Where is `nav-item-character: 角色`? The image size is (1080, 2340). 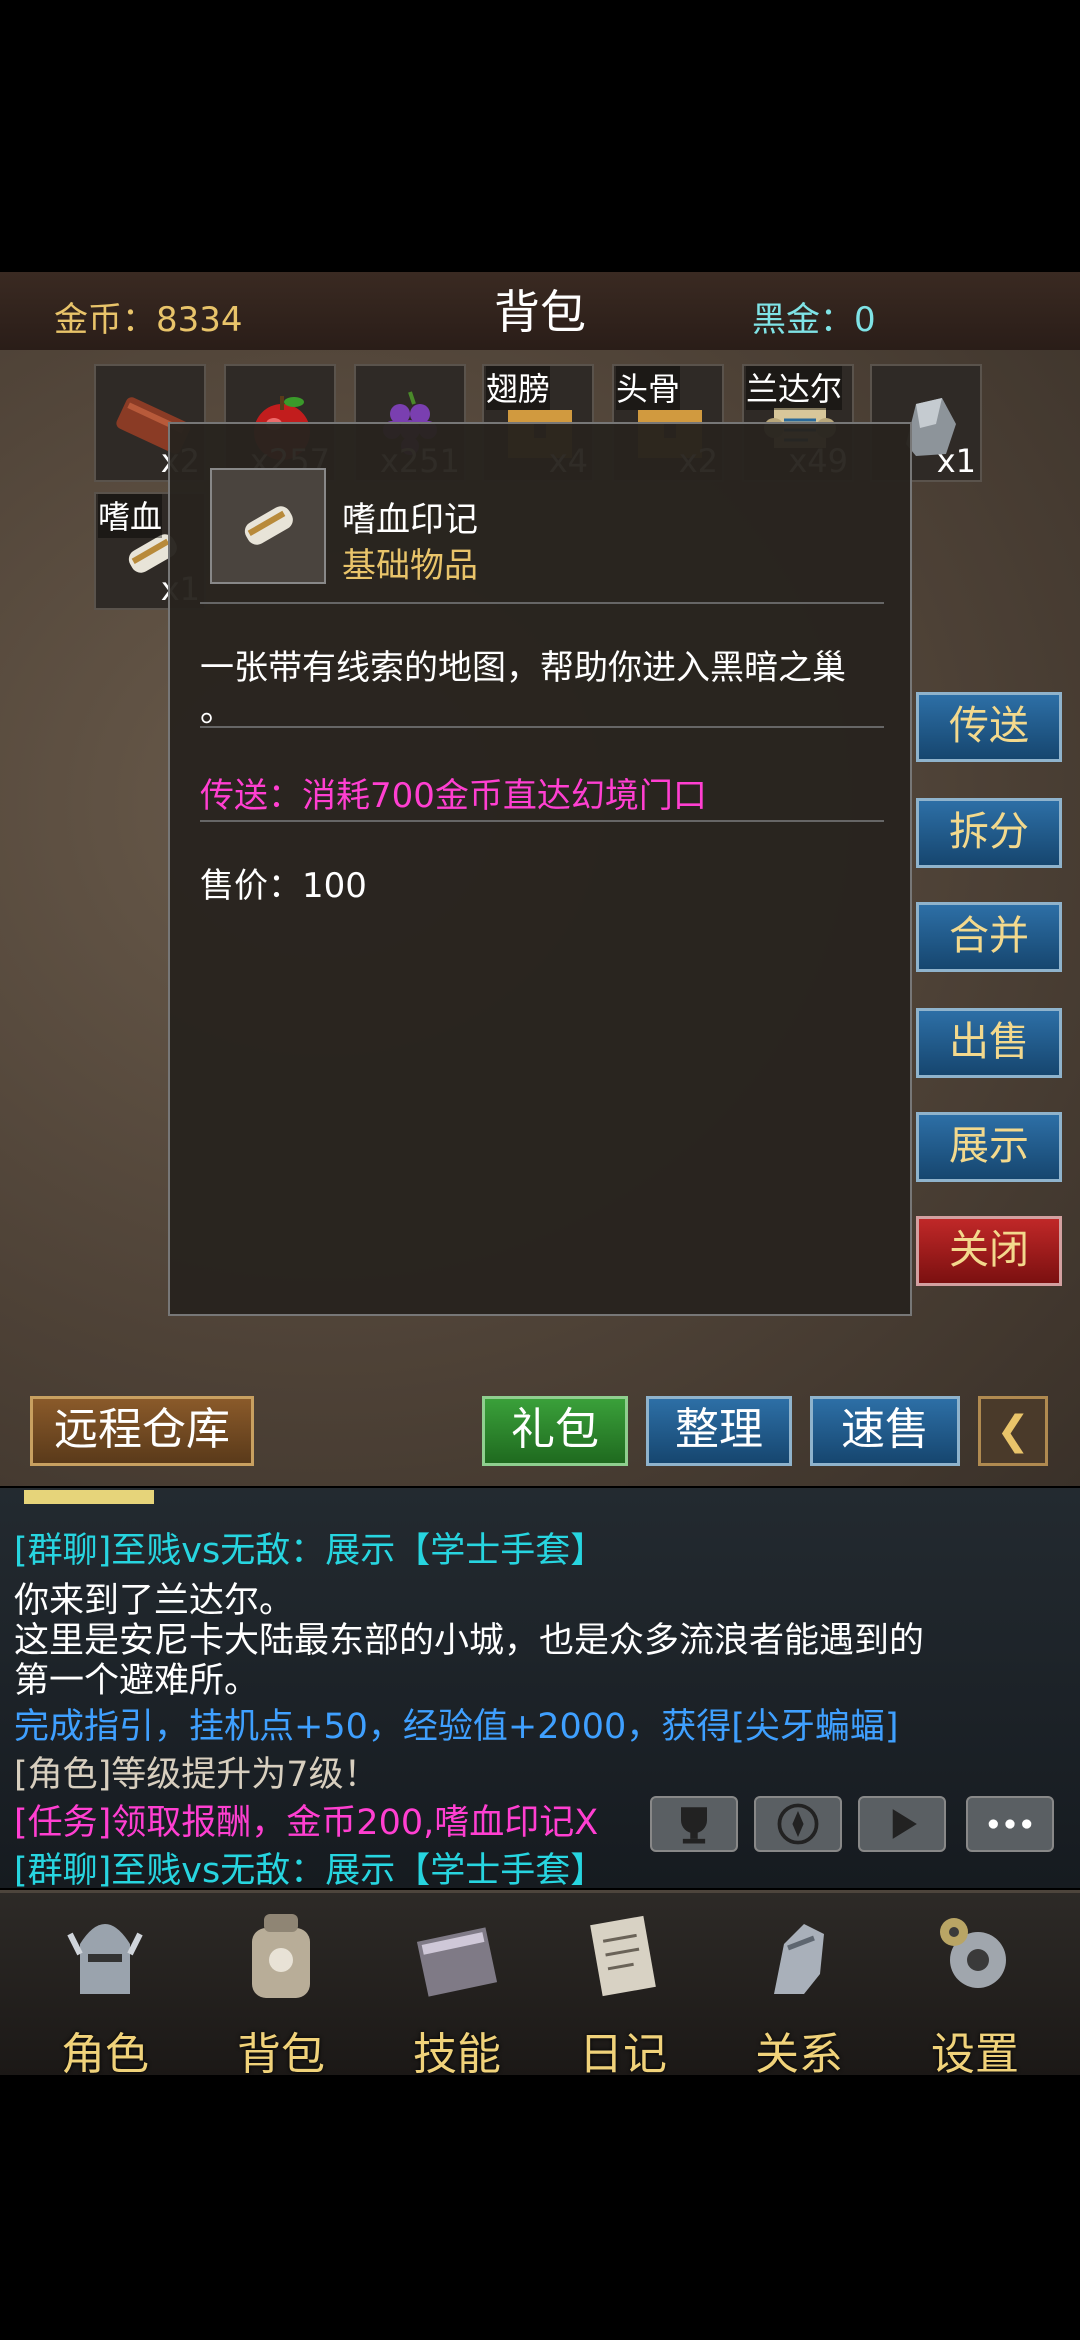 nav-item-character: 角色 is located at coordinates (105, 1992).